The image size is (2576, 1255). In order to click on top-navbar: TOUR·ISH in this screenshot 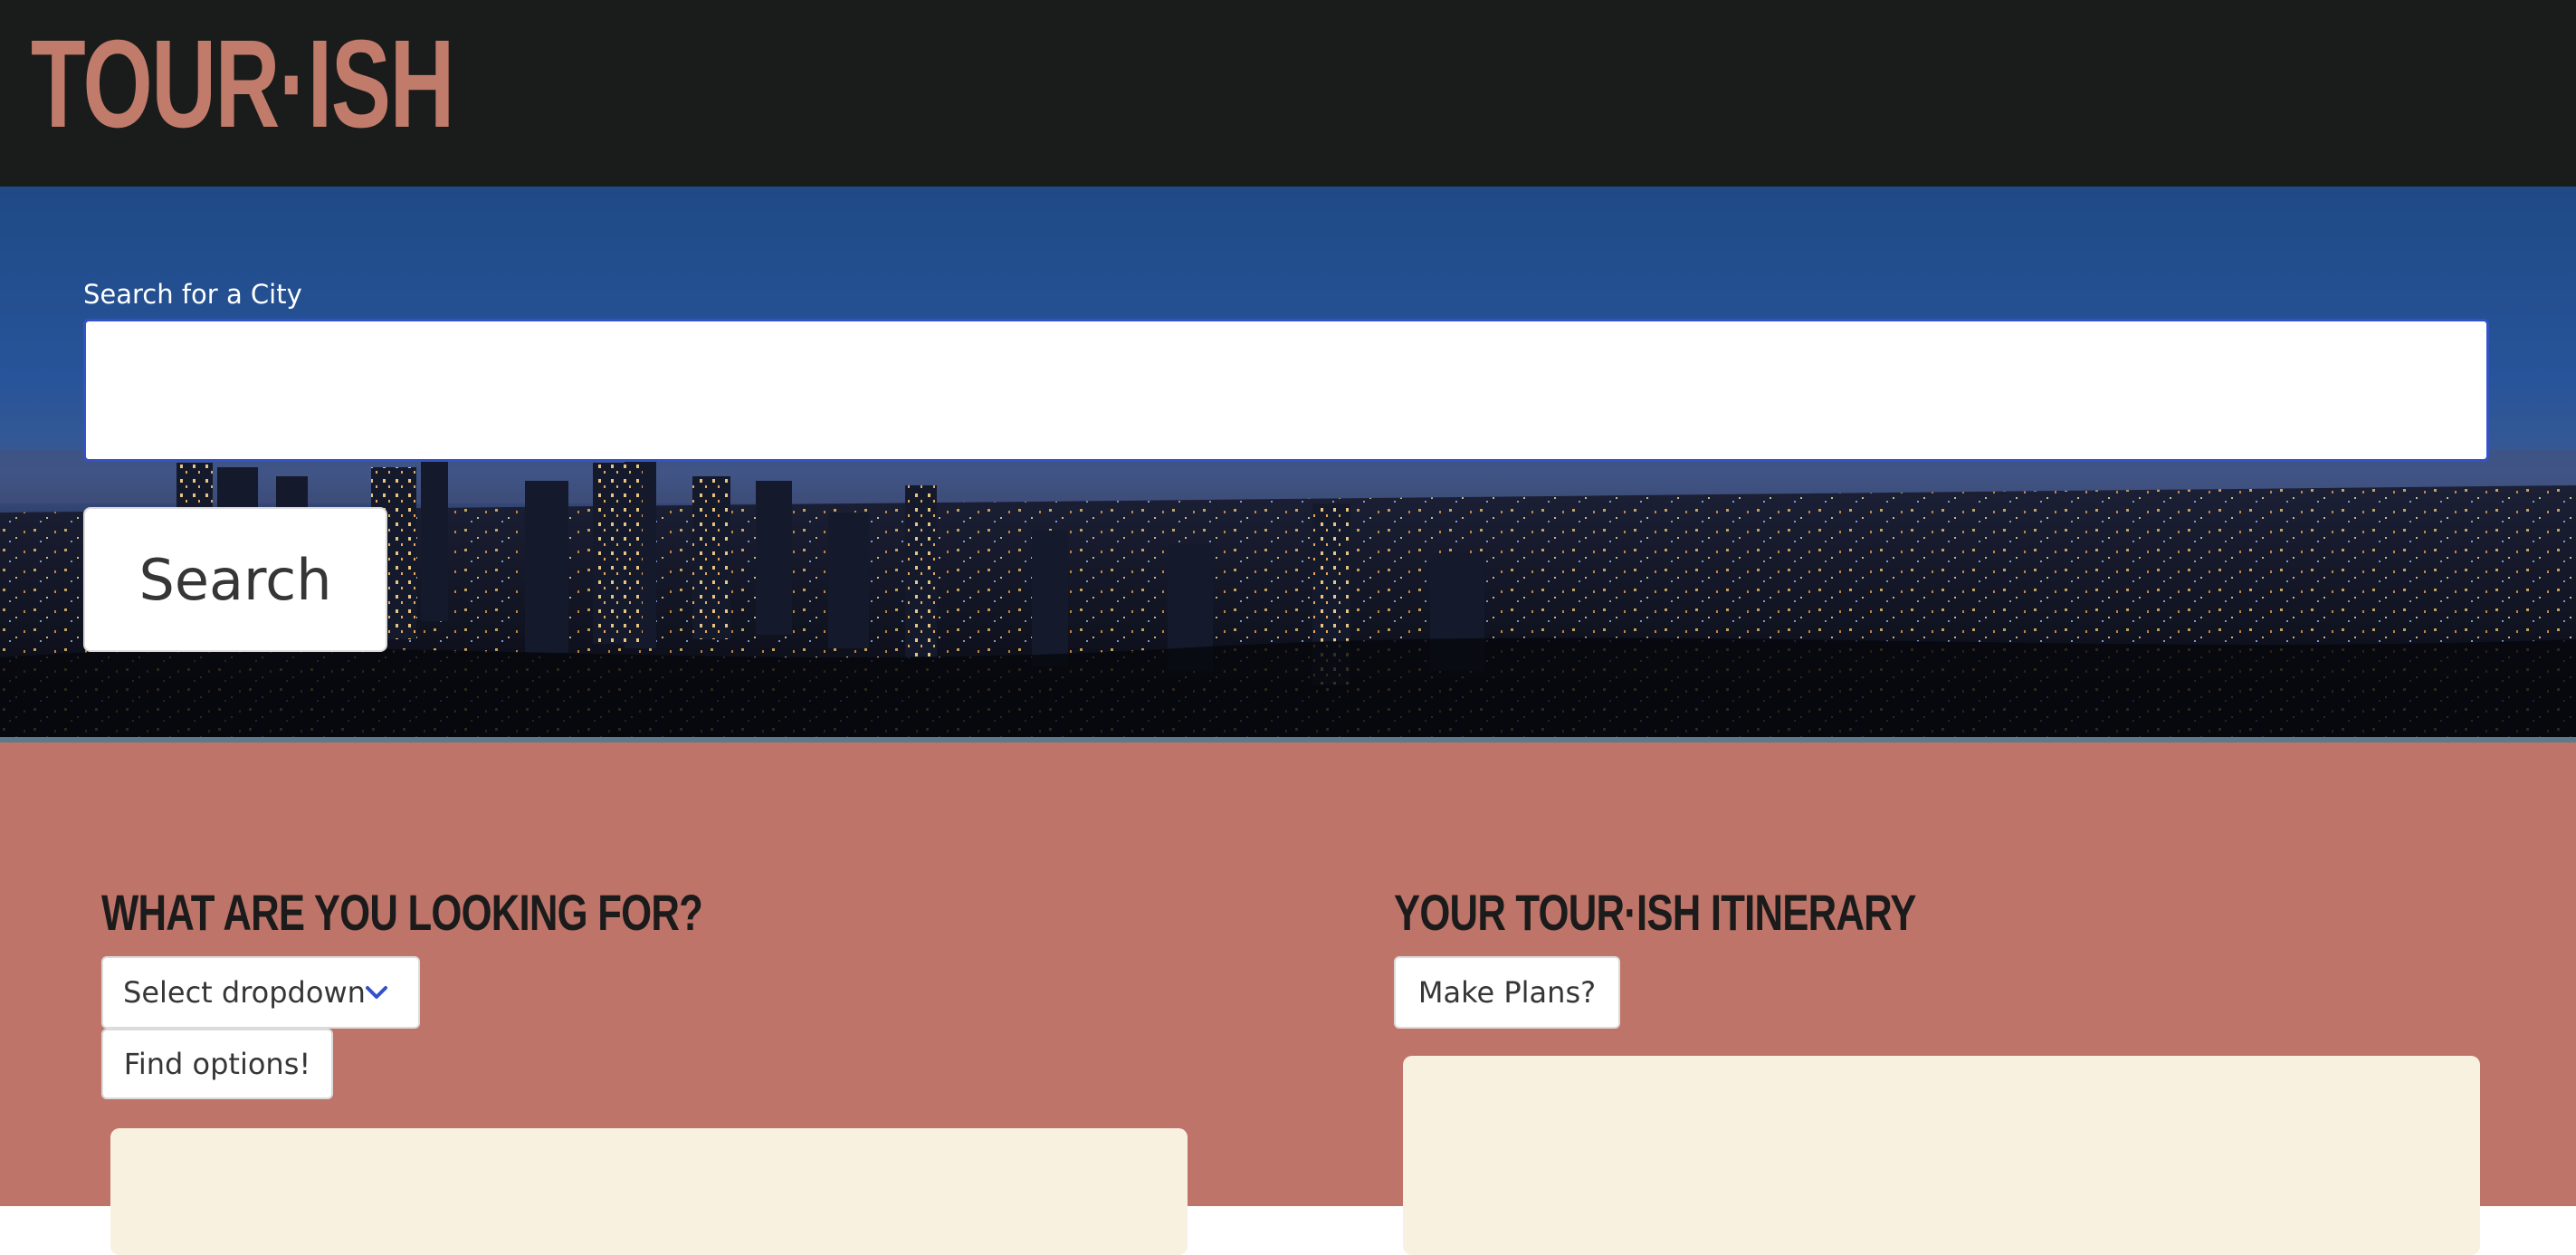, I will do `click(1288, 93)`.